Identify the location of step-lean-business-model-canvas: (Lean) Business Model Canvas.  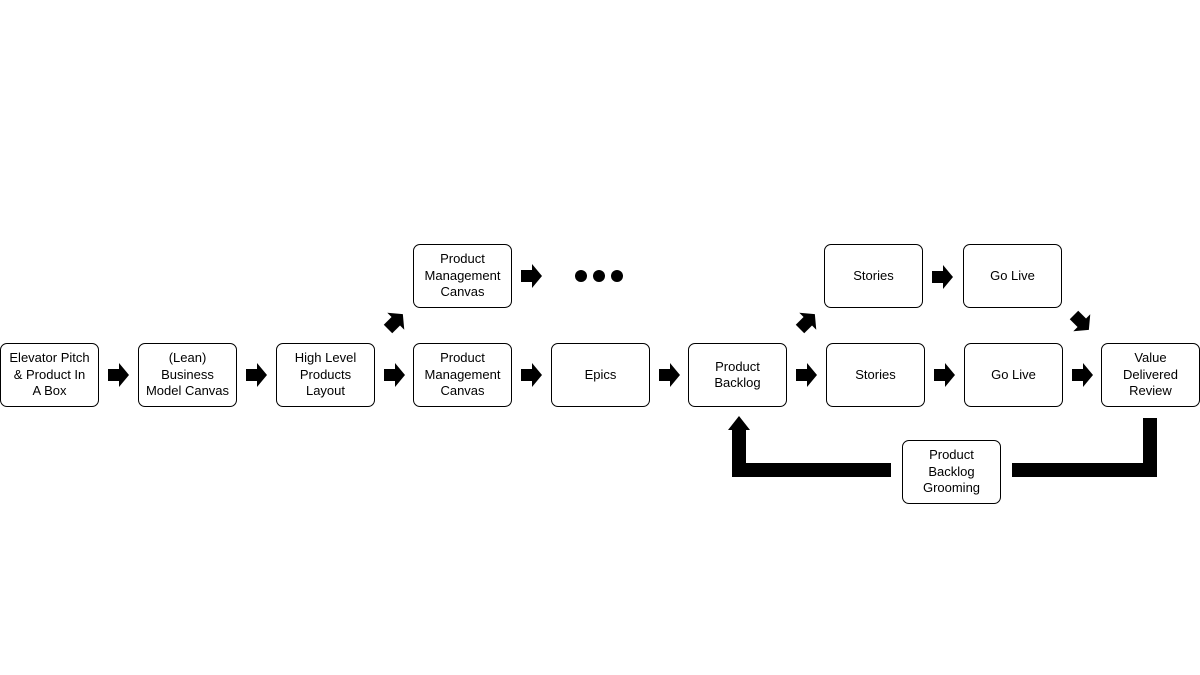
(187, 375).